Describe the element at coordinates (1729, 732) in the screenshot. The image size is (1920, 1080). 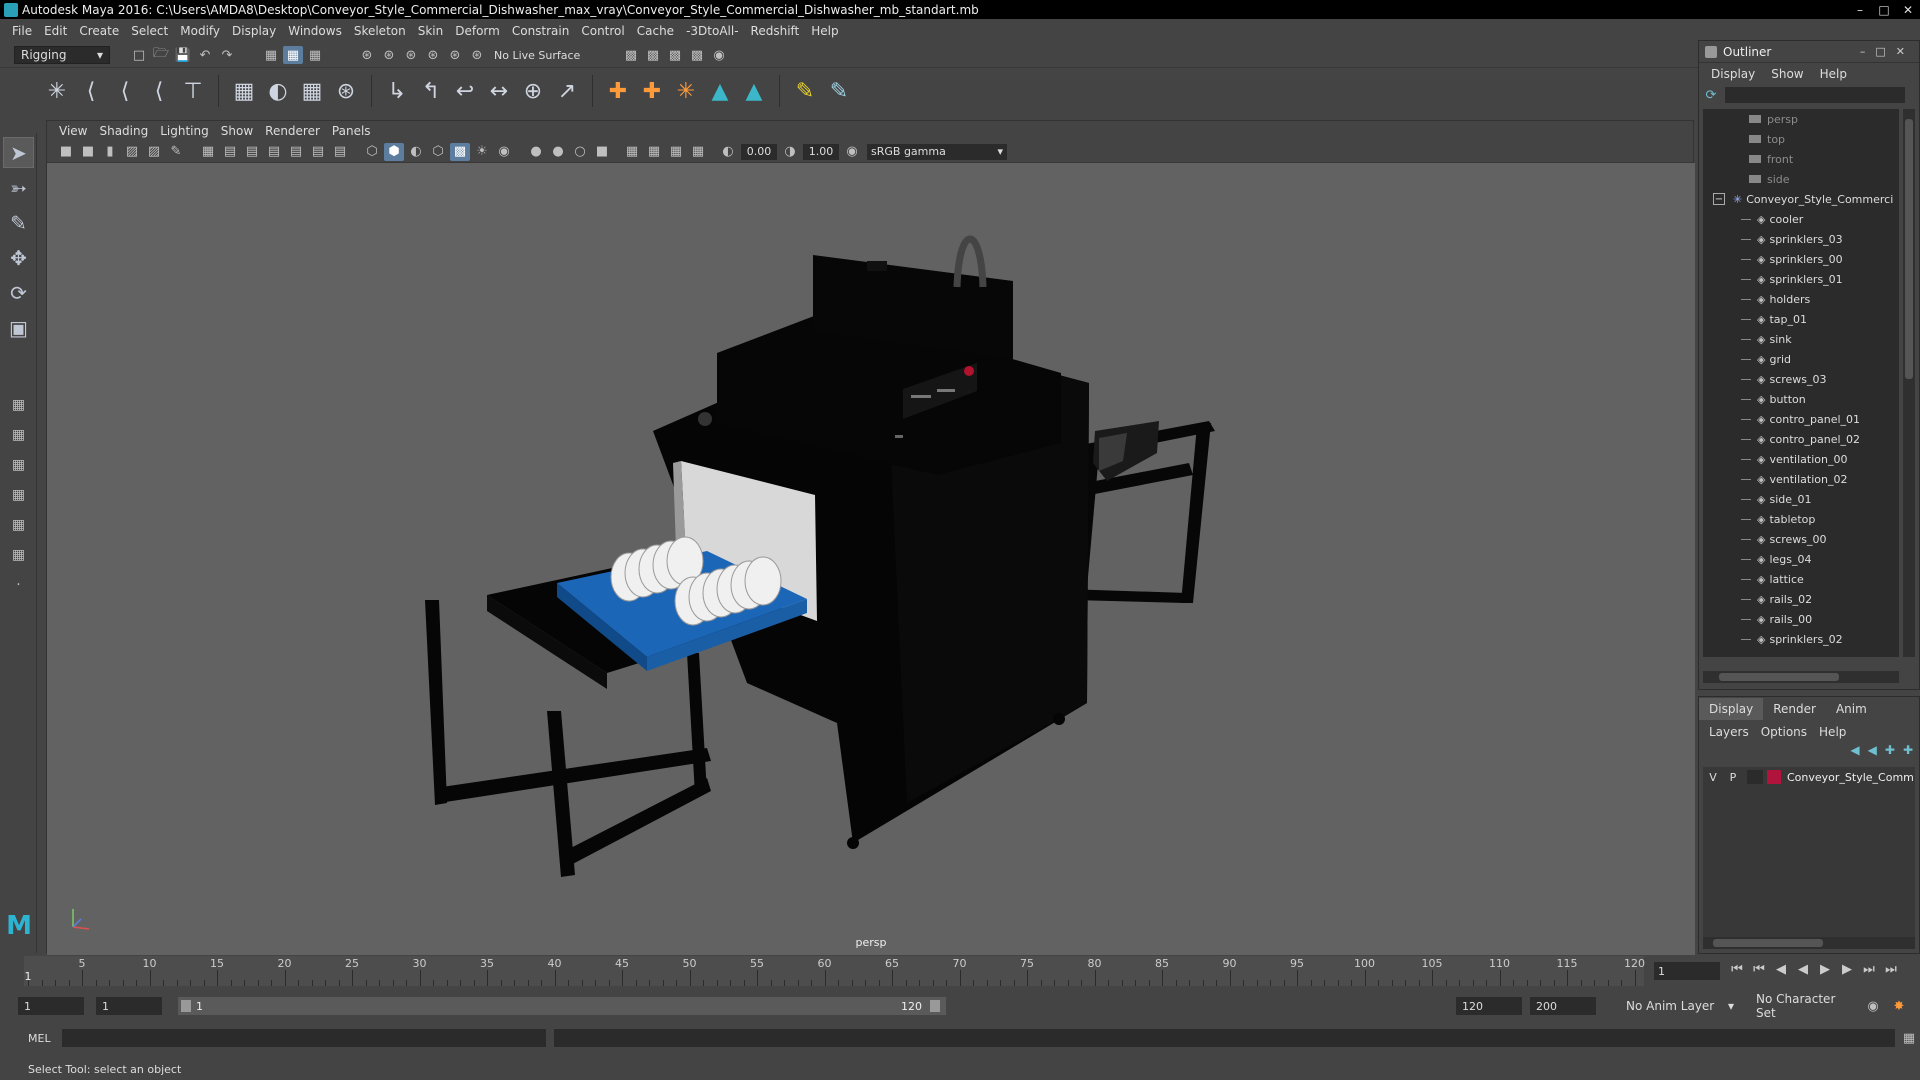
I see `layer-menu-layers: Layers` at that location.